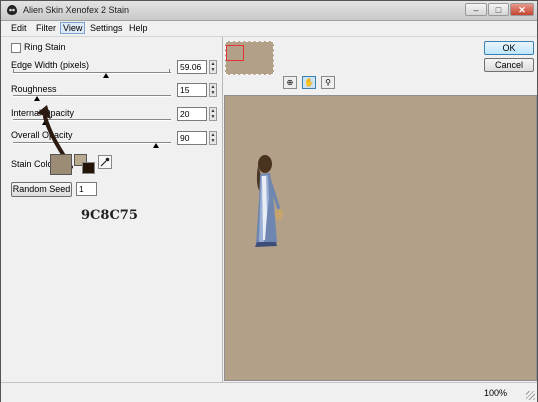 This screenshot has height=402, width=538. I want to click on ring-stain-label: Ring Stain, so click(45, 47).